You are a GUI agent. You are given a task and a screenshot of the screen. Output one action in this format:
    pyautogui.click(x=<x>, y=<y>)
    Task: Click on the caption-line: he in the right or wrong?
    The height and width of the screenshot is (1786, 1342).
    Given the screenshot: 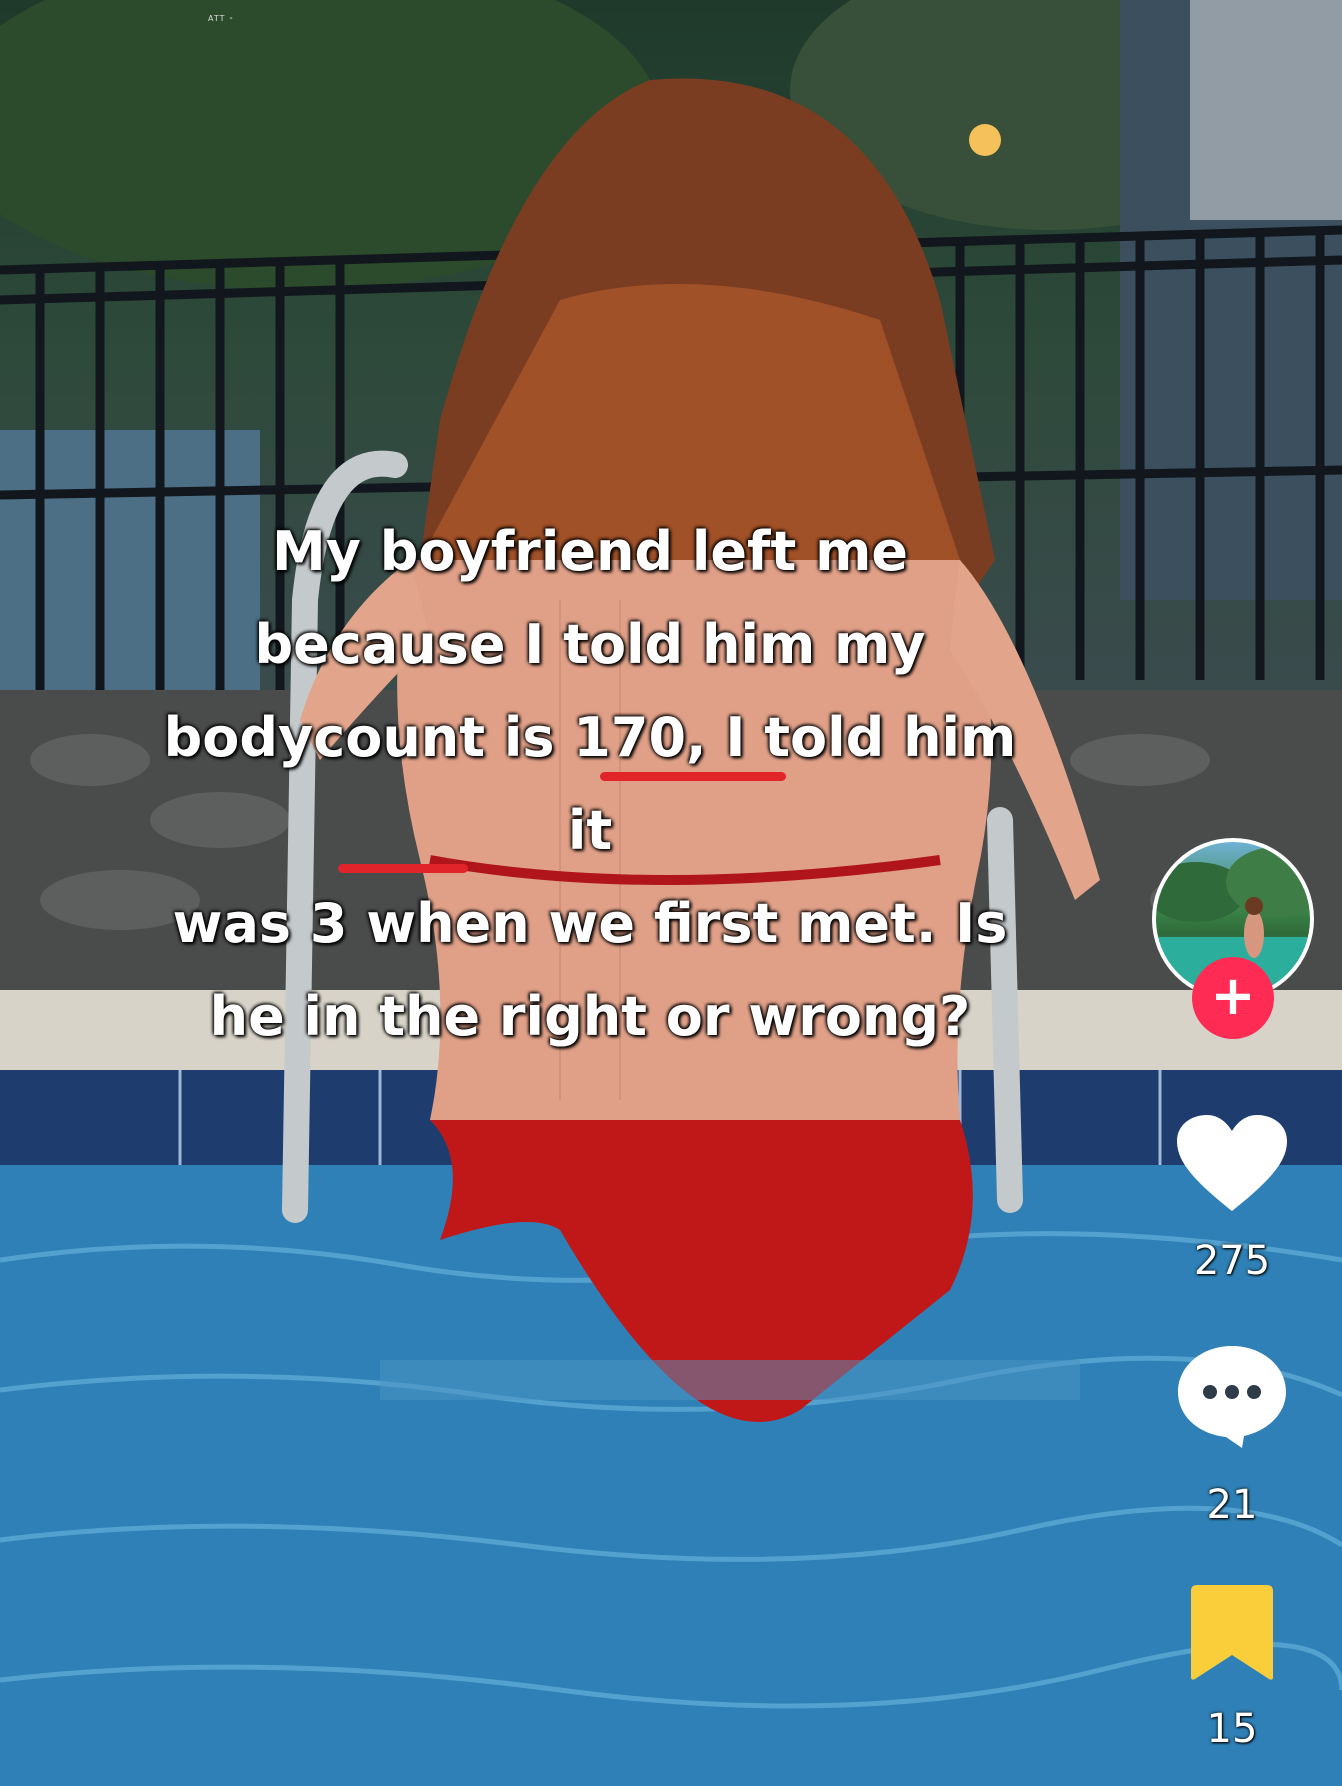 What is the action you would take?
    pyautogui.click(x=590, y=1016)
    